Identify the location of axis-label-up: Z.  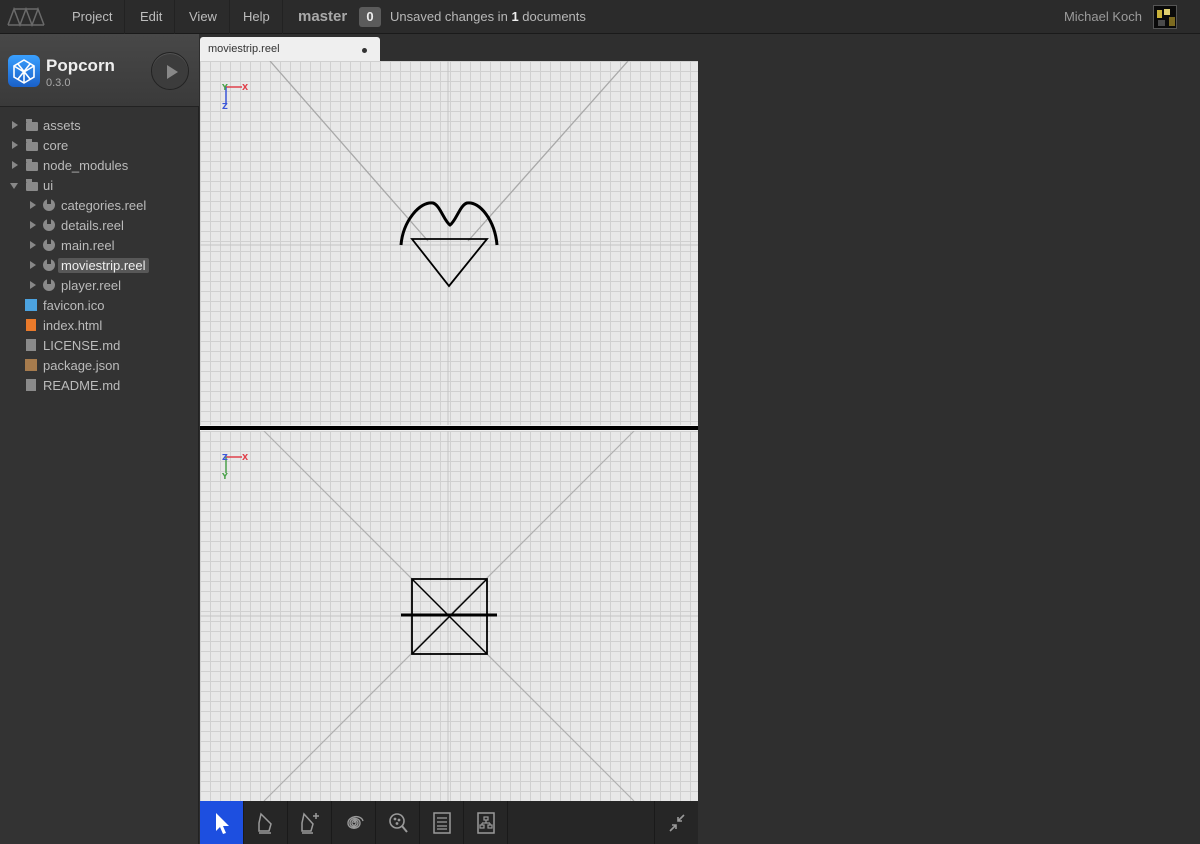
(225, 457).